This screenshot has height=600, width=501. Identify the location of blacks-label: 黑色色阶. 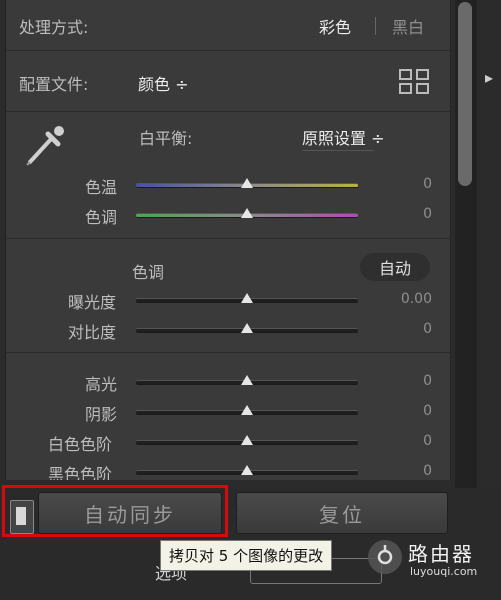
(80, 472).